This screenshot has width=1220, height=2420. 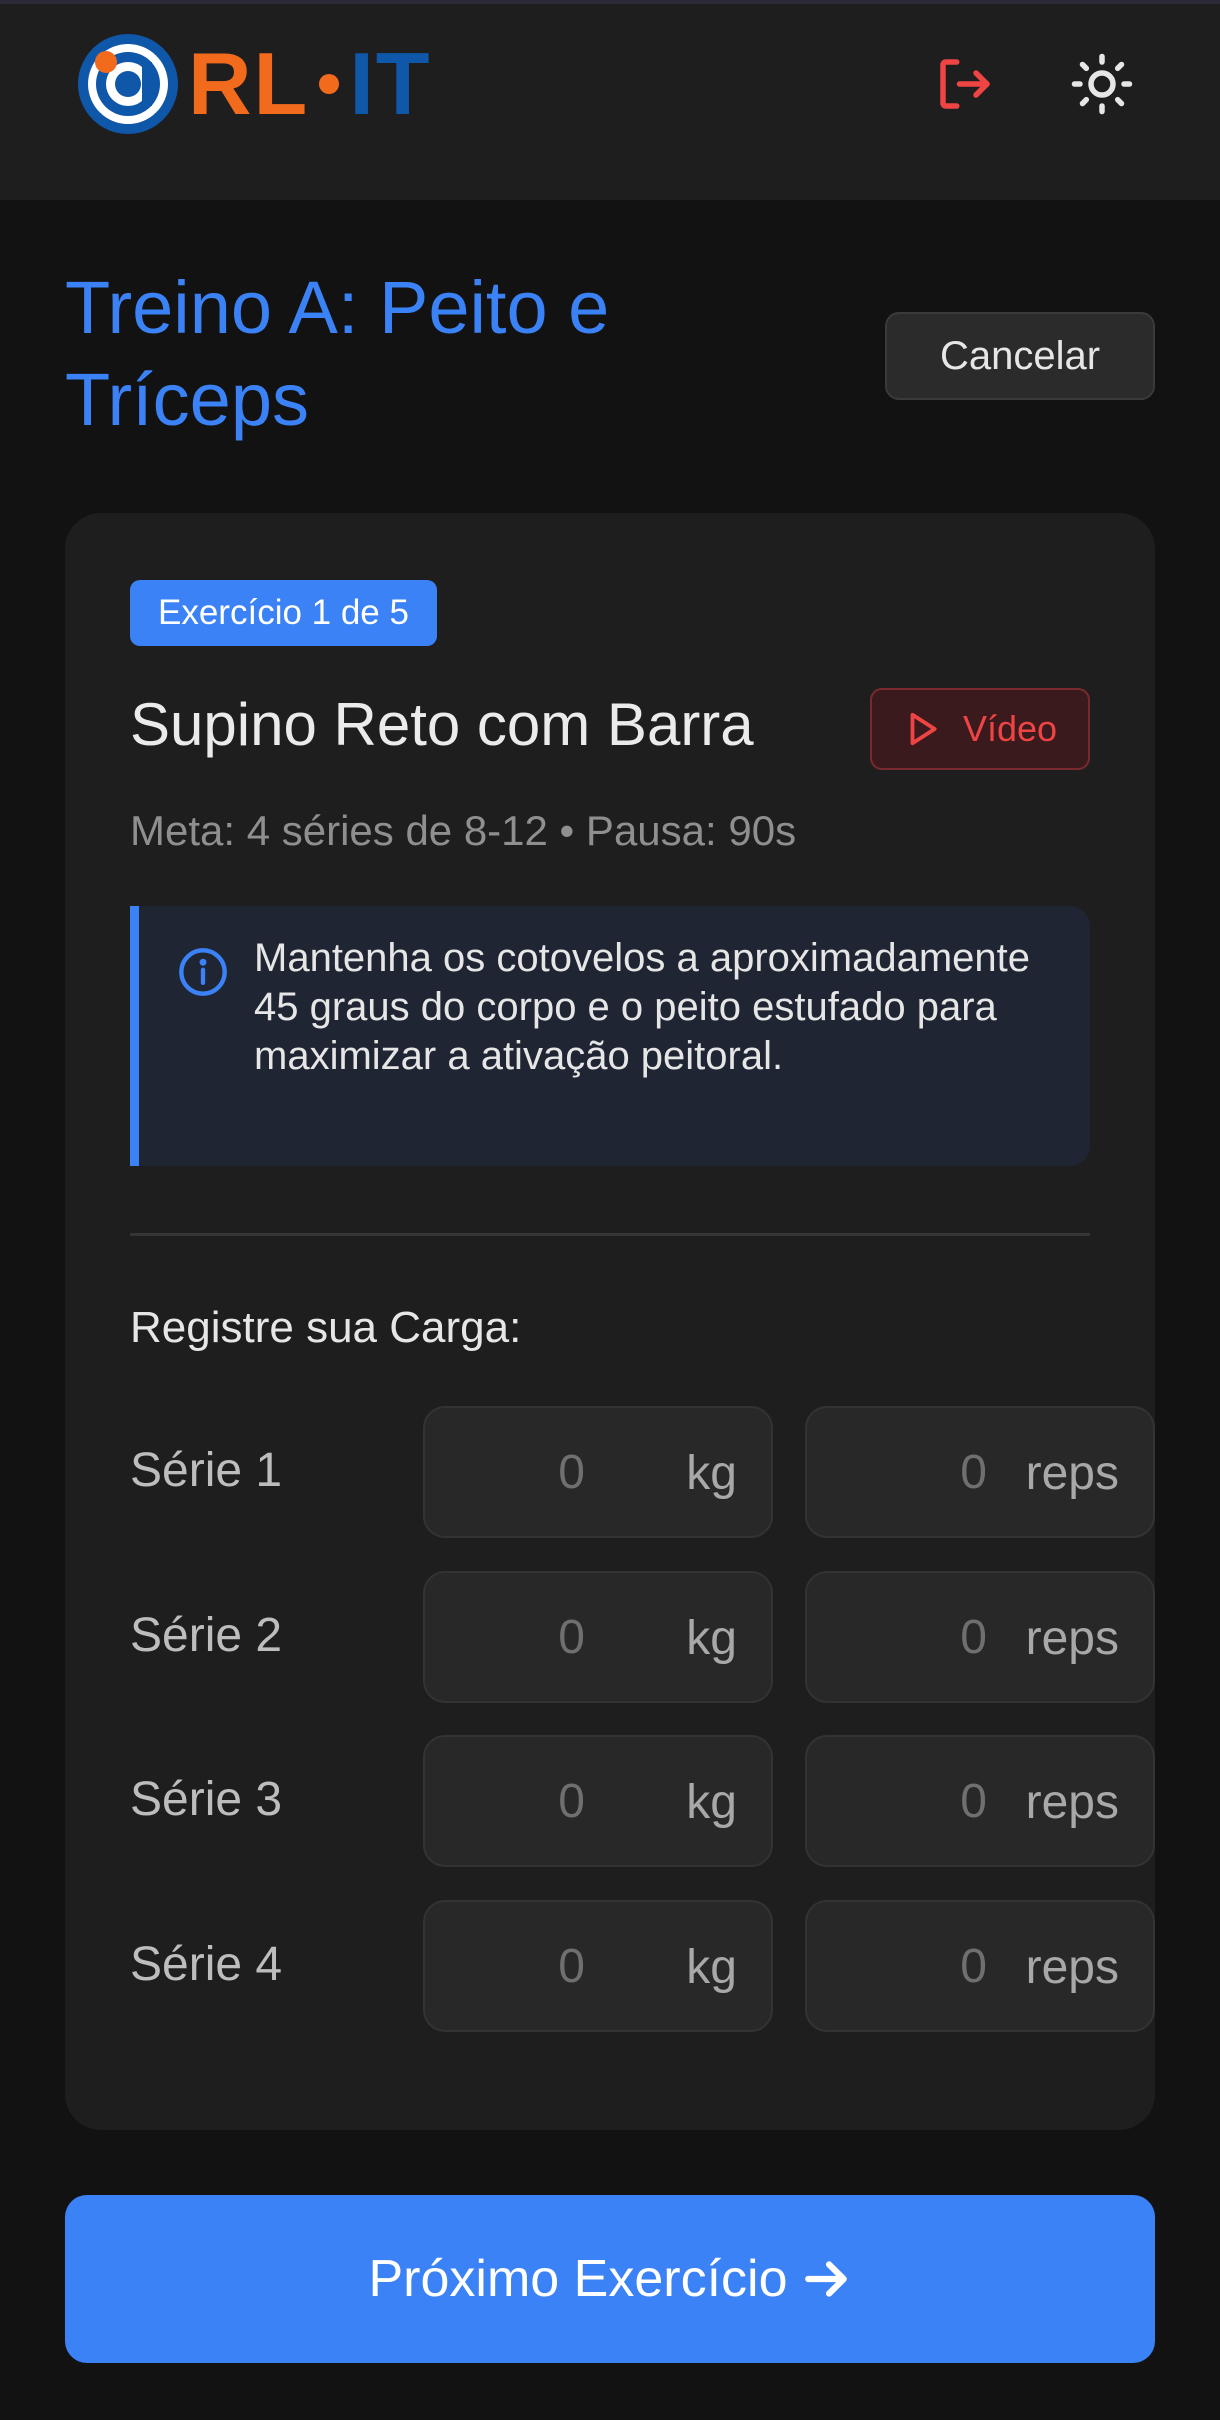 I want to click on workout-header: Treino A: Peito e Tríceps Cancelar, so click(x=610, y=357).